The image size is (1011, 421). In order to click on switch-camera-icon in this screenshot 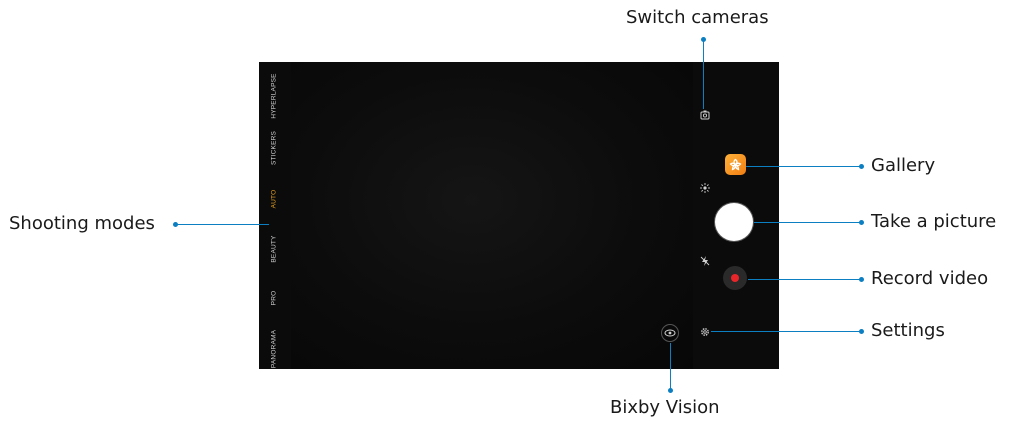, I will do `click(705, 115)`.